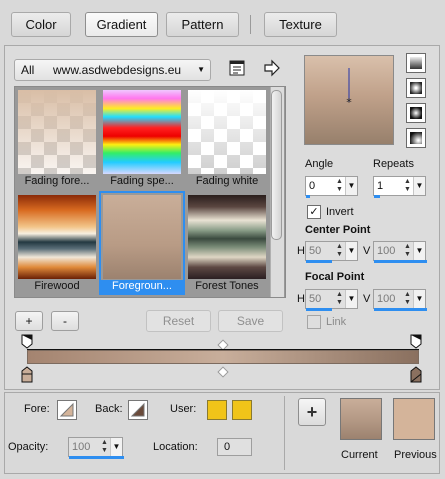 Image resolution: width=445 pixels, height=479 pixels. What do you see at coordinates (319, 309) in the screenshot?
I see `focal-h-slider-fill` at bounding box center [319, 309].